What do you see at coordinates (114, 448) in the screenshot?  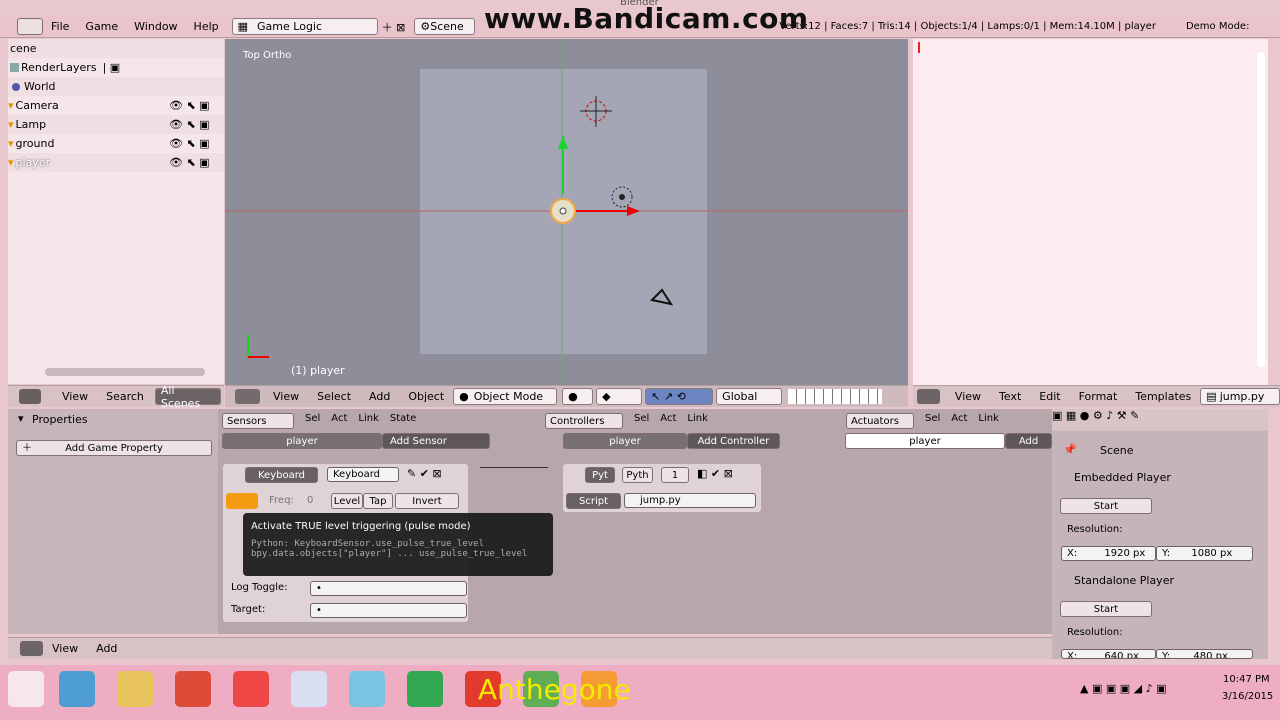 I see `add-game-property-button: ＋ Add Game Property` at bounding box center [114, 448].